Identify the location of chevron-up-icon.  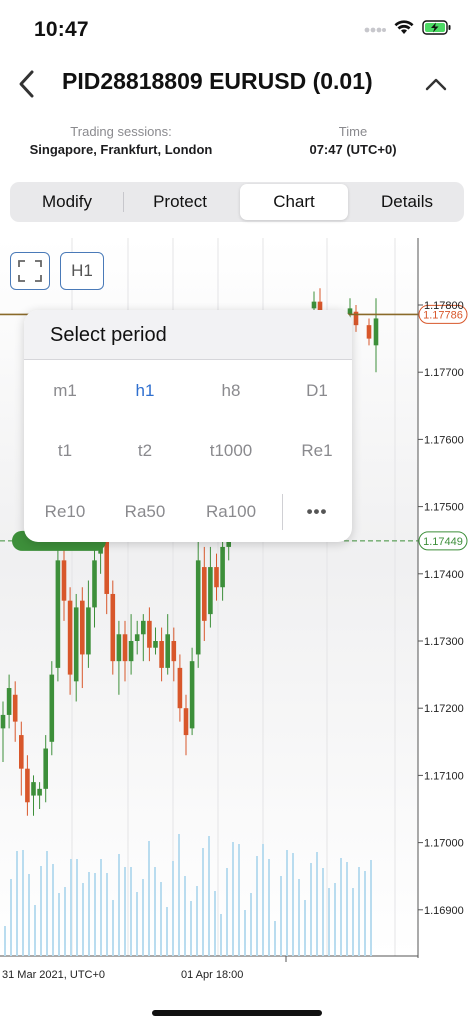
(436, 84).